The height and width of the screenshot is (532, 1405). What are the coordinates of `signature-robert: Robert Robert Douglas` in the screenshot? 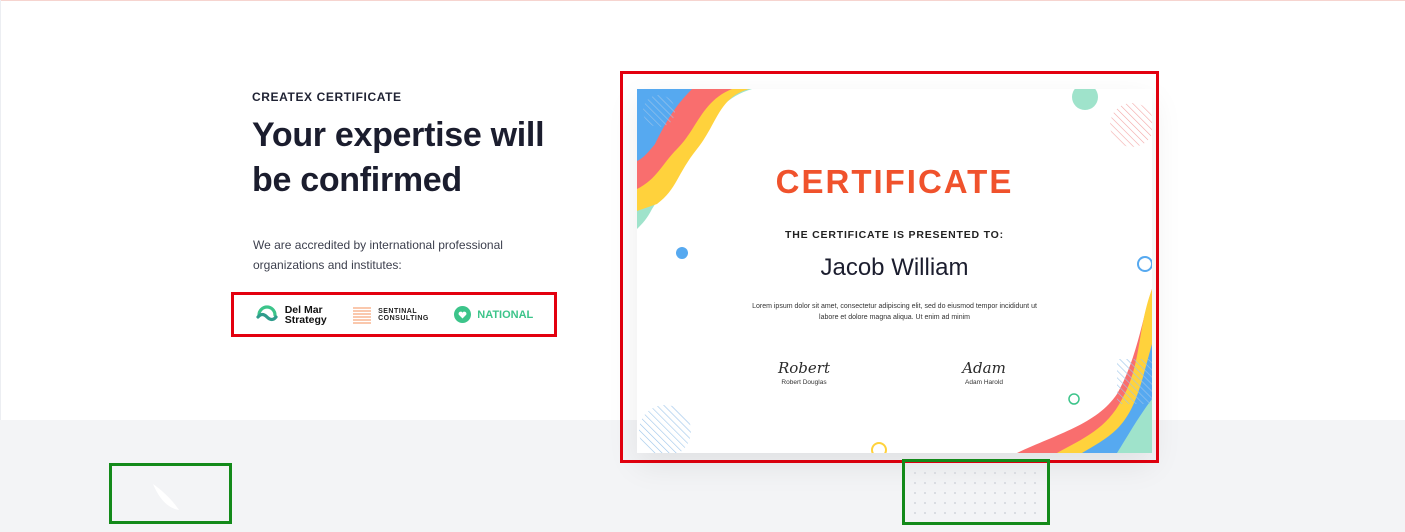 It's located at (804, 372).